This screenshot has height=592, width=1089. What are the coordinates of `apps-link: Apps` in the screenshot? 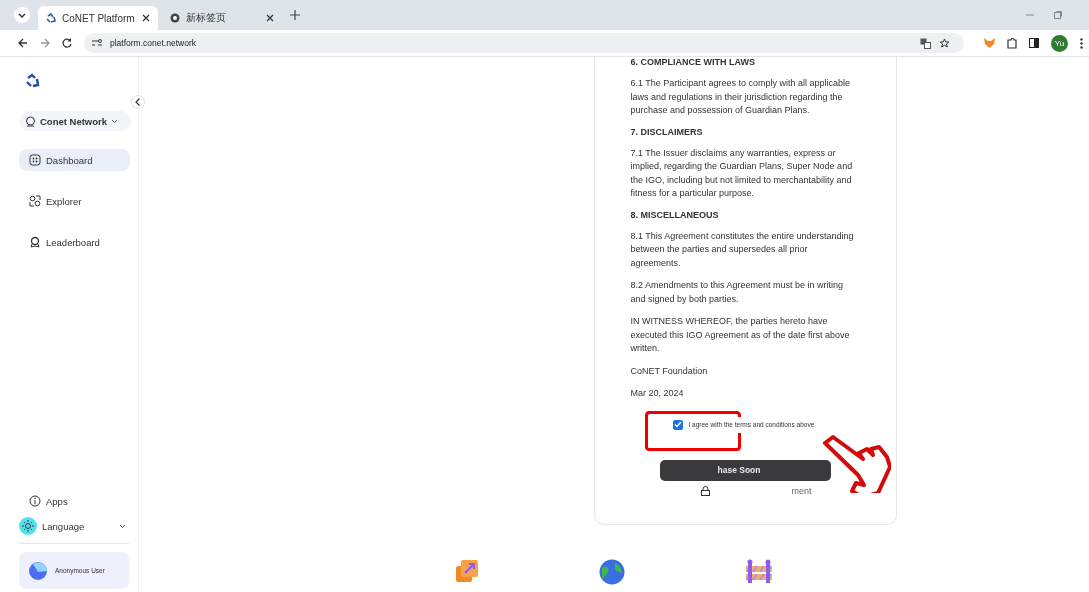 It's located at (74, 501).